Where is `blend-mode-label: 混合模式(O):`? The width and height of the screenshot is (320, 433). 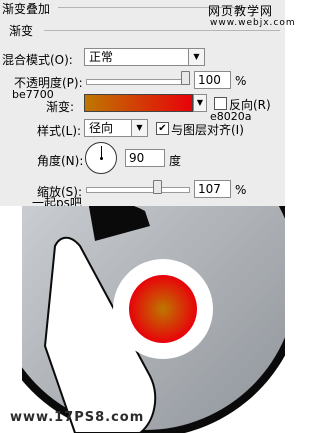
blend-mode-label: 混合模式(O): is located at coordinates (37, 60).